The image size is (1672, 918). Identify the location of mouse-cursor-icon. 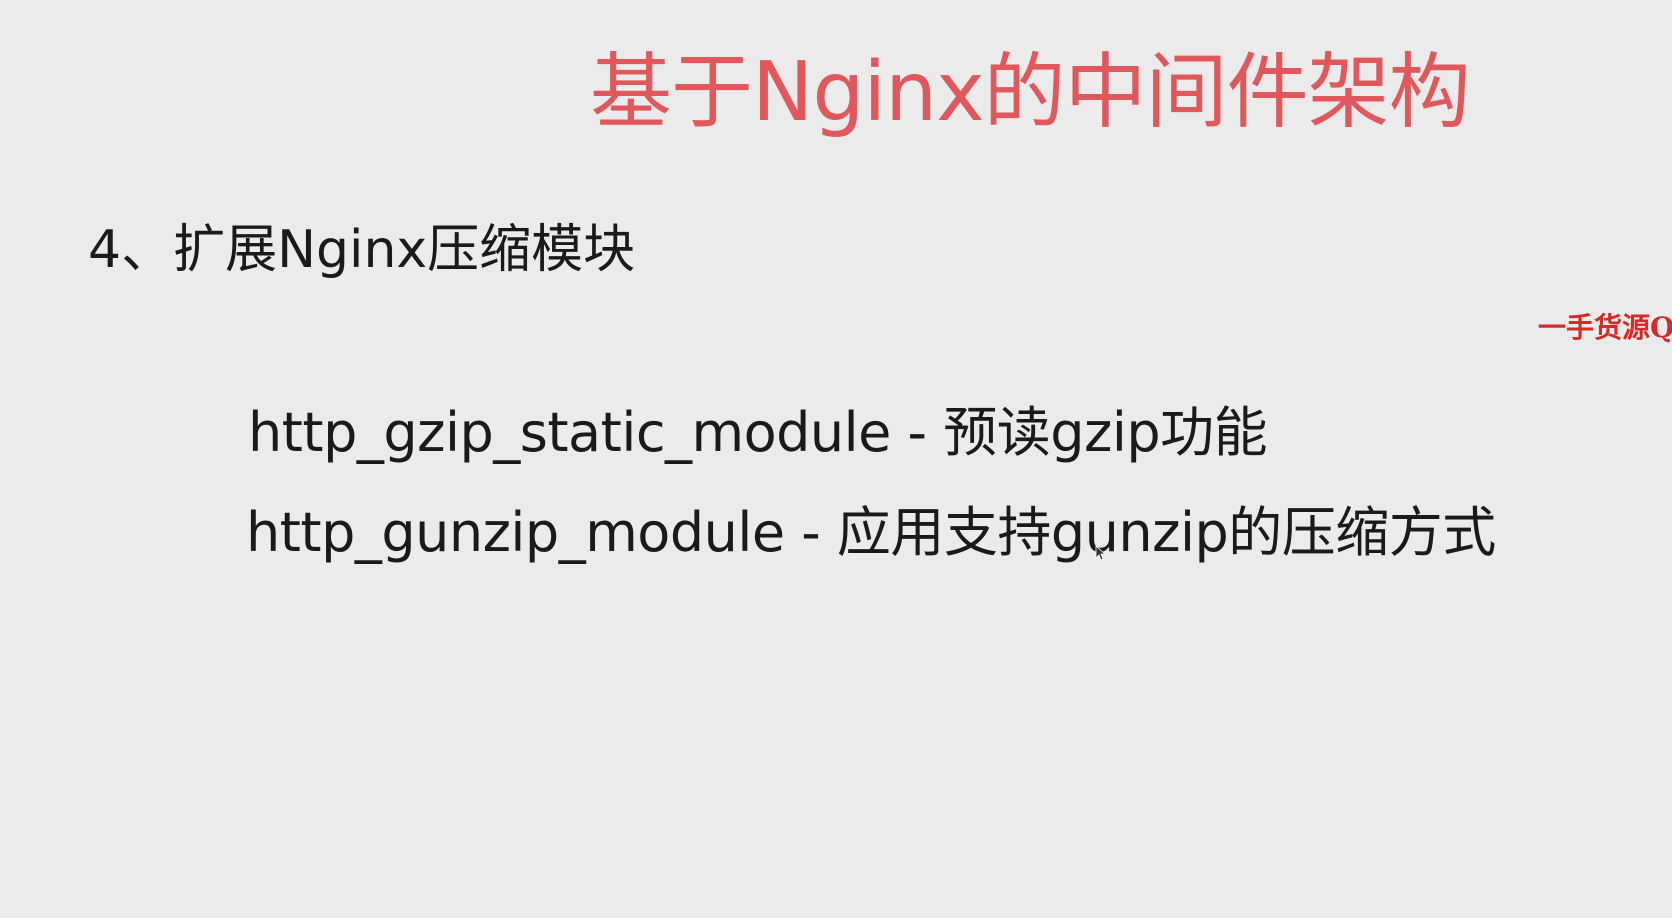
(1100, 553).